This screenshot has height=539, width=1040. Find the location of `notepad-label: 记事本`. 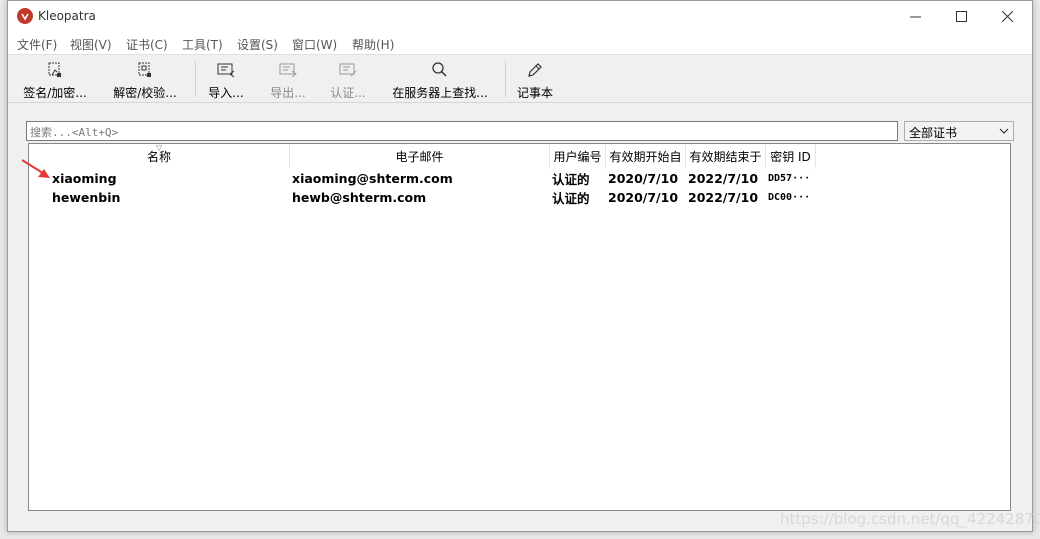

notepad-label: 记事本 is located at coordinates (534, 93).